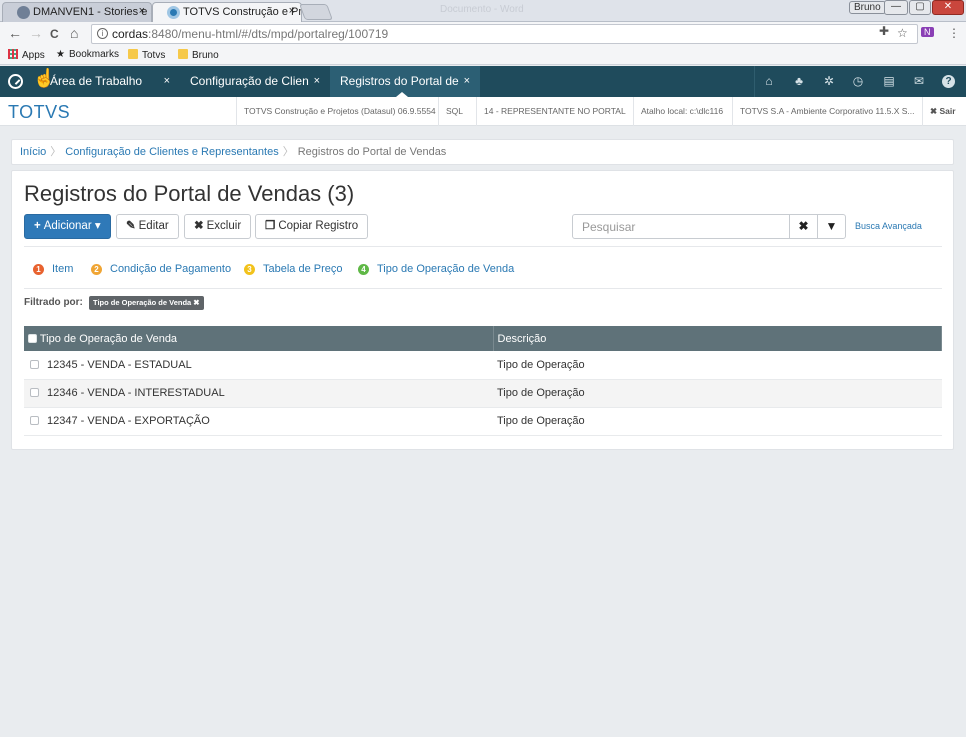 Image resolution: width=966 pixels, height=737 pixels. I want to click on bookmark-label: Bruno, so click(205, 55).